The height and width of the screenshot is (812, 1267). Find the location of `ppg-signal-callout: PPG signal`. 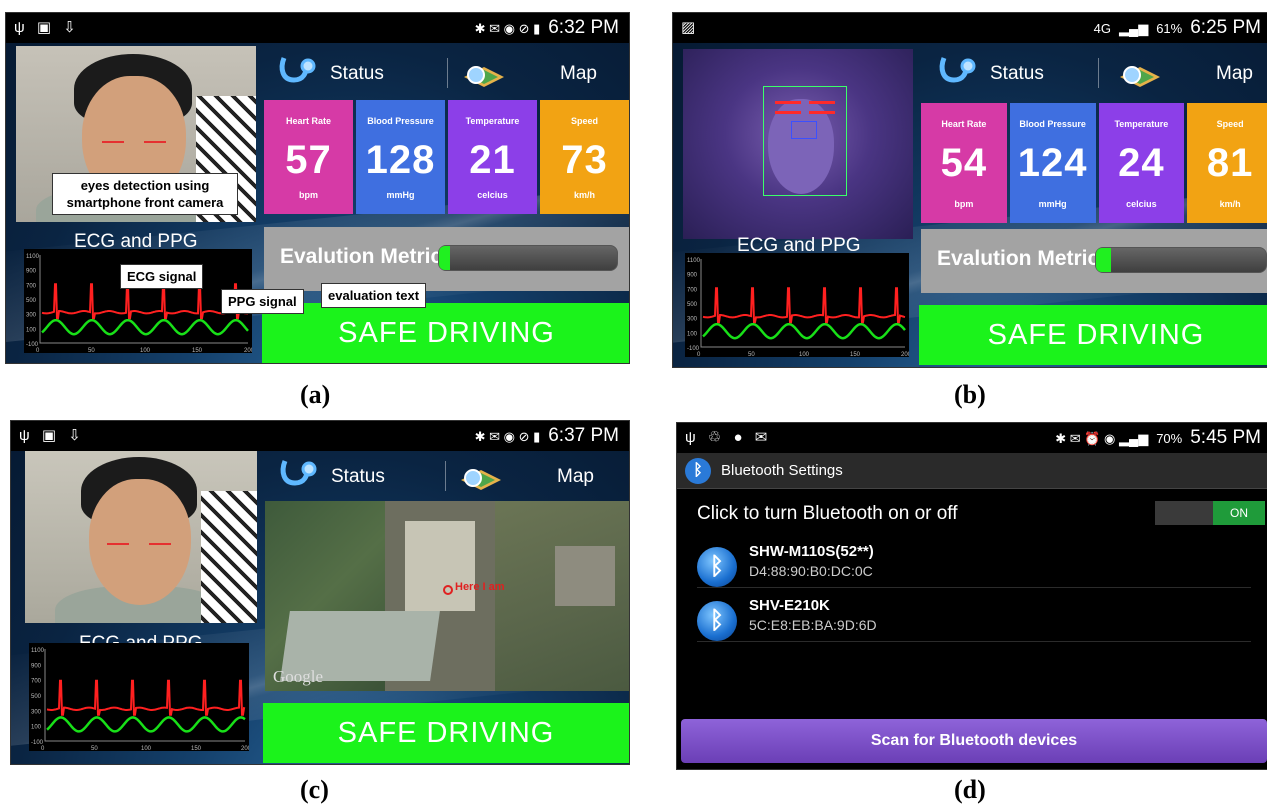

ppg-signal-callout: PPG signal is located at coordinates (262, 301).